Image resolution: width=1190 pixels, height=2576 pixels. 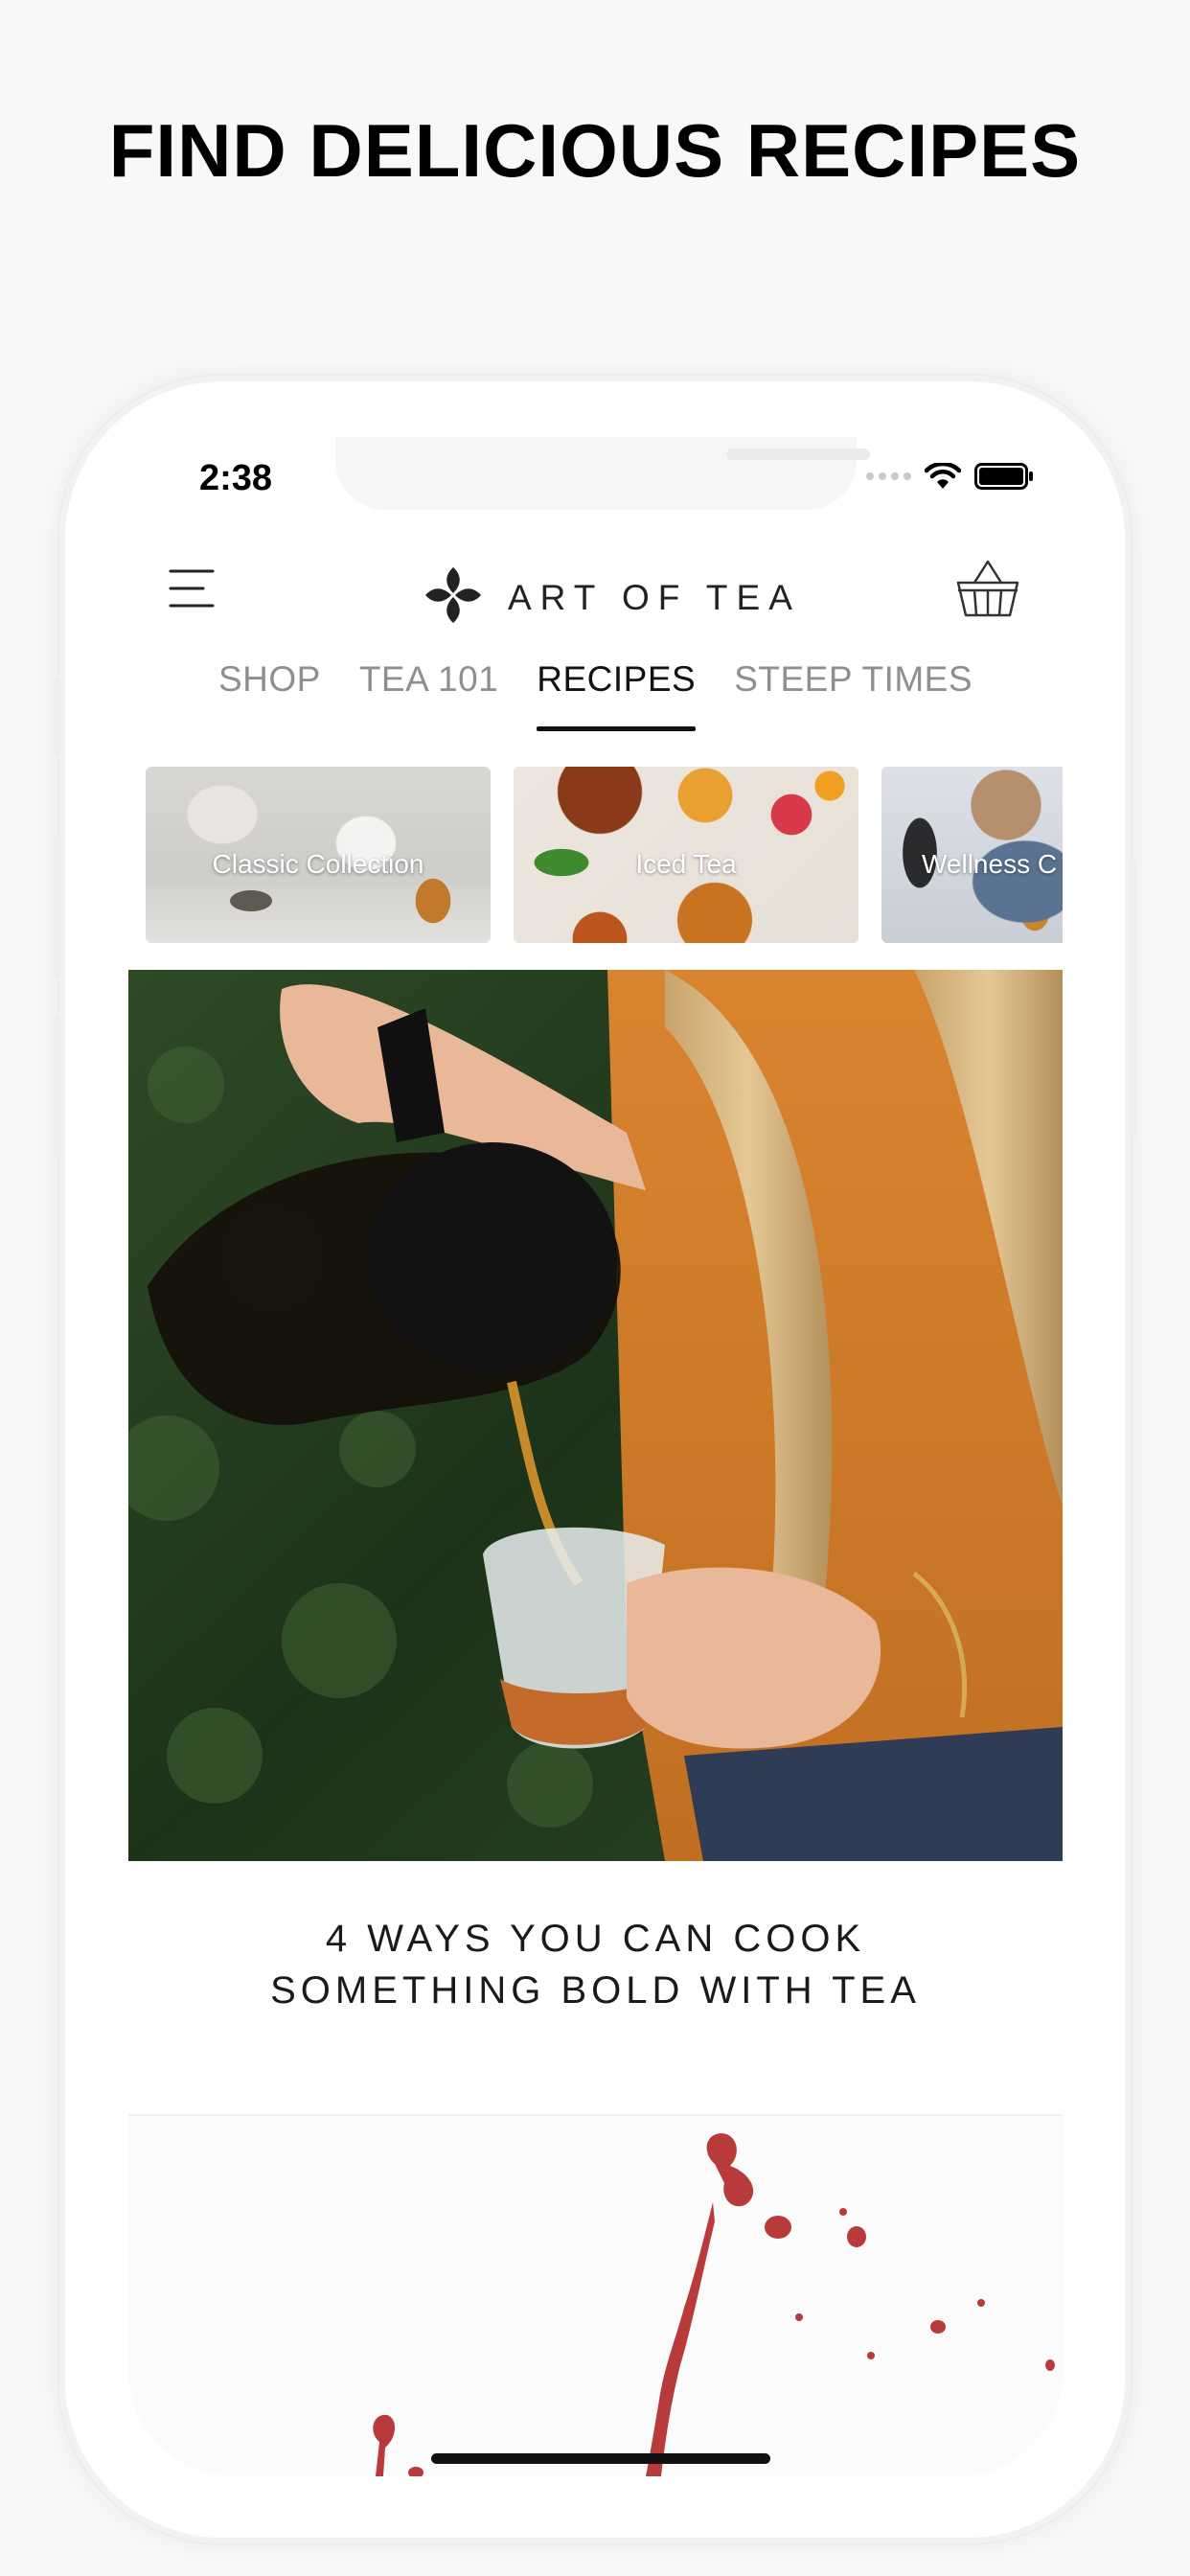 I want to click on category-tabs: SHOP TEA 101 RECIPES STEEP TIMES, so click(x=595, y=691).